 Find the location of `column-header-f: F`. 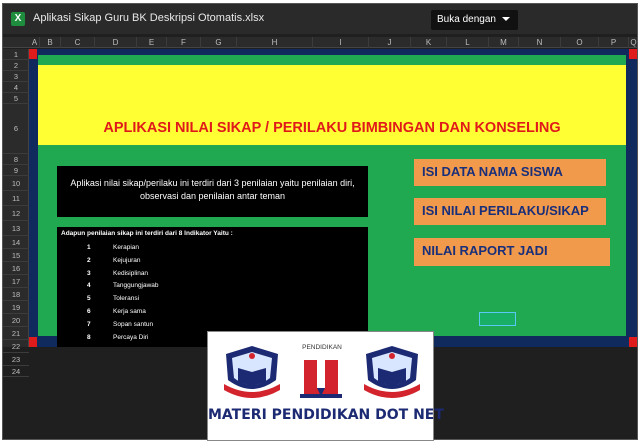

column-header-f: F is located at coordinates (184, 42).